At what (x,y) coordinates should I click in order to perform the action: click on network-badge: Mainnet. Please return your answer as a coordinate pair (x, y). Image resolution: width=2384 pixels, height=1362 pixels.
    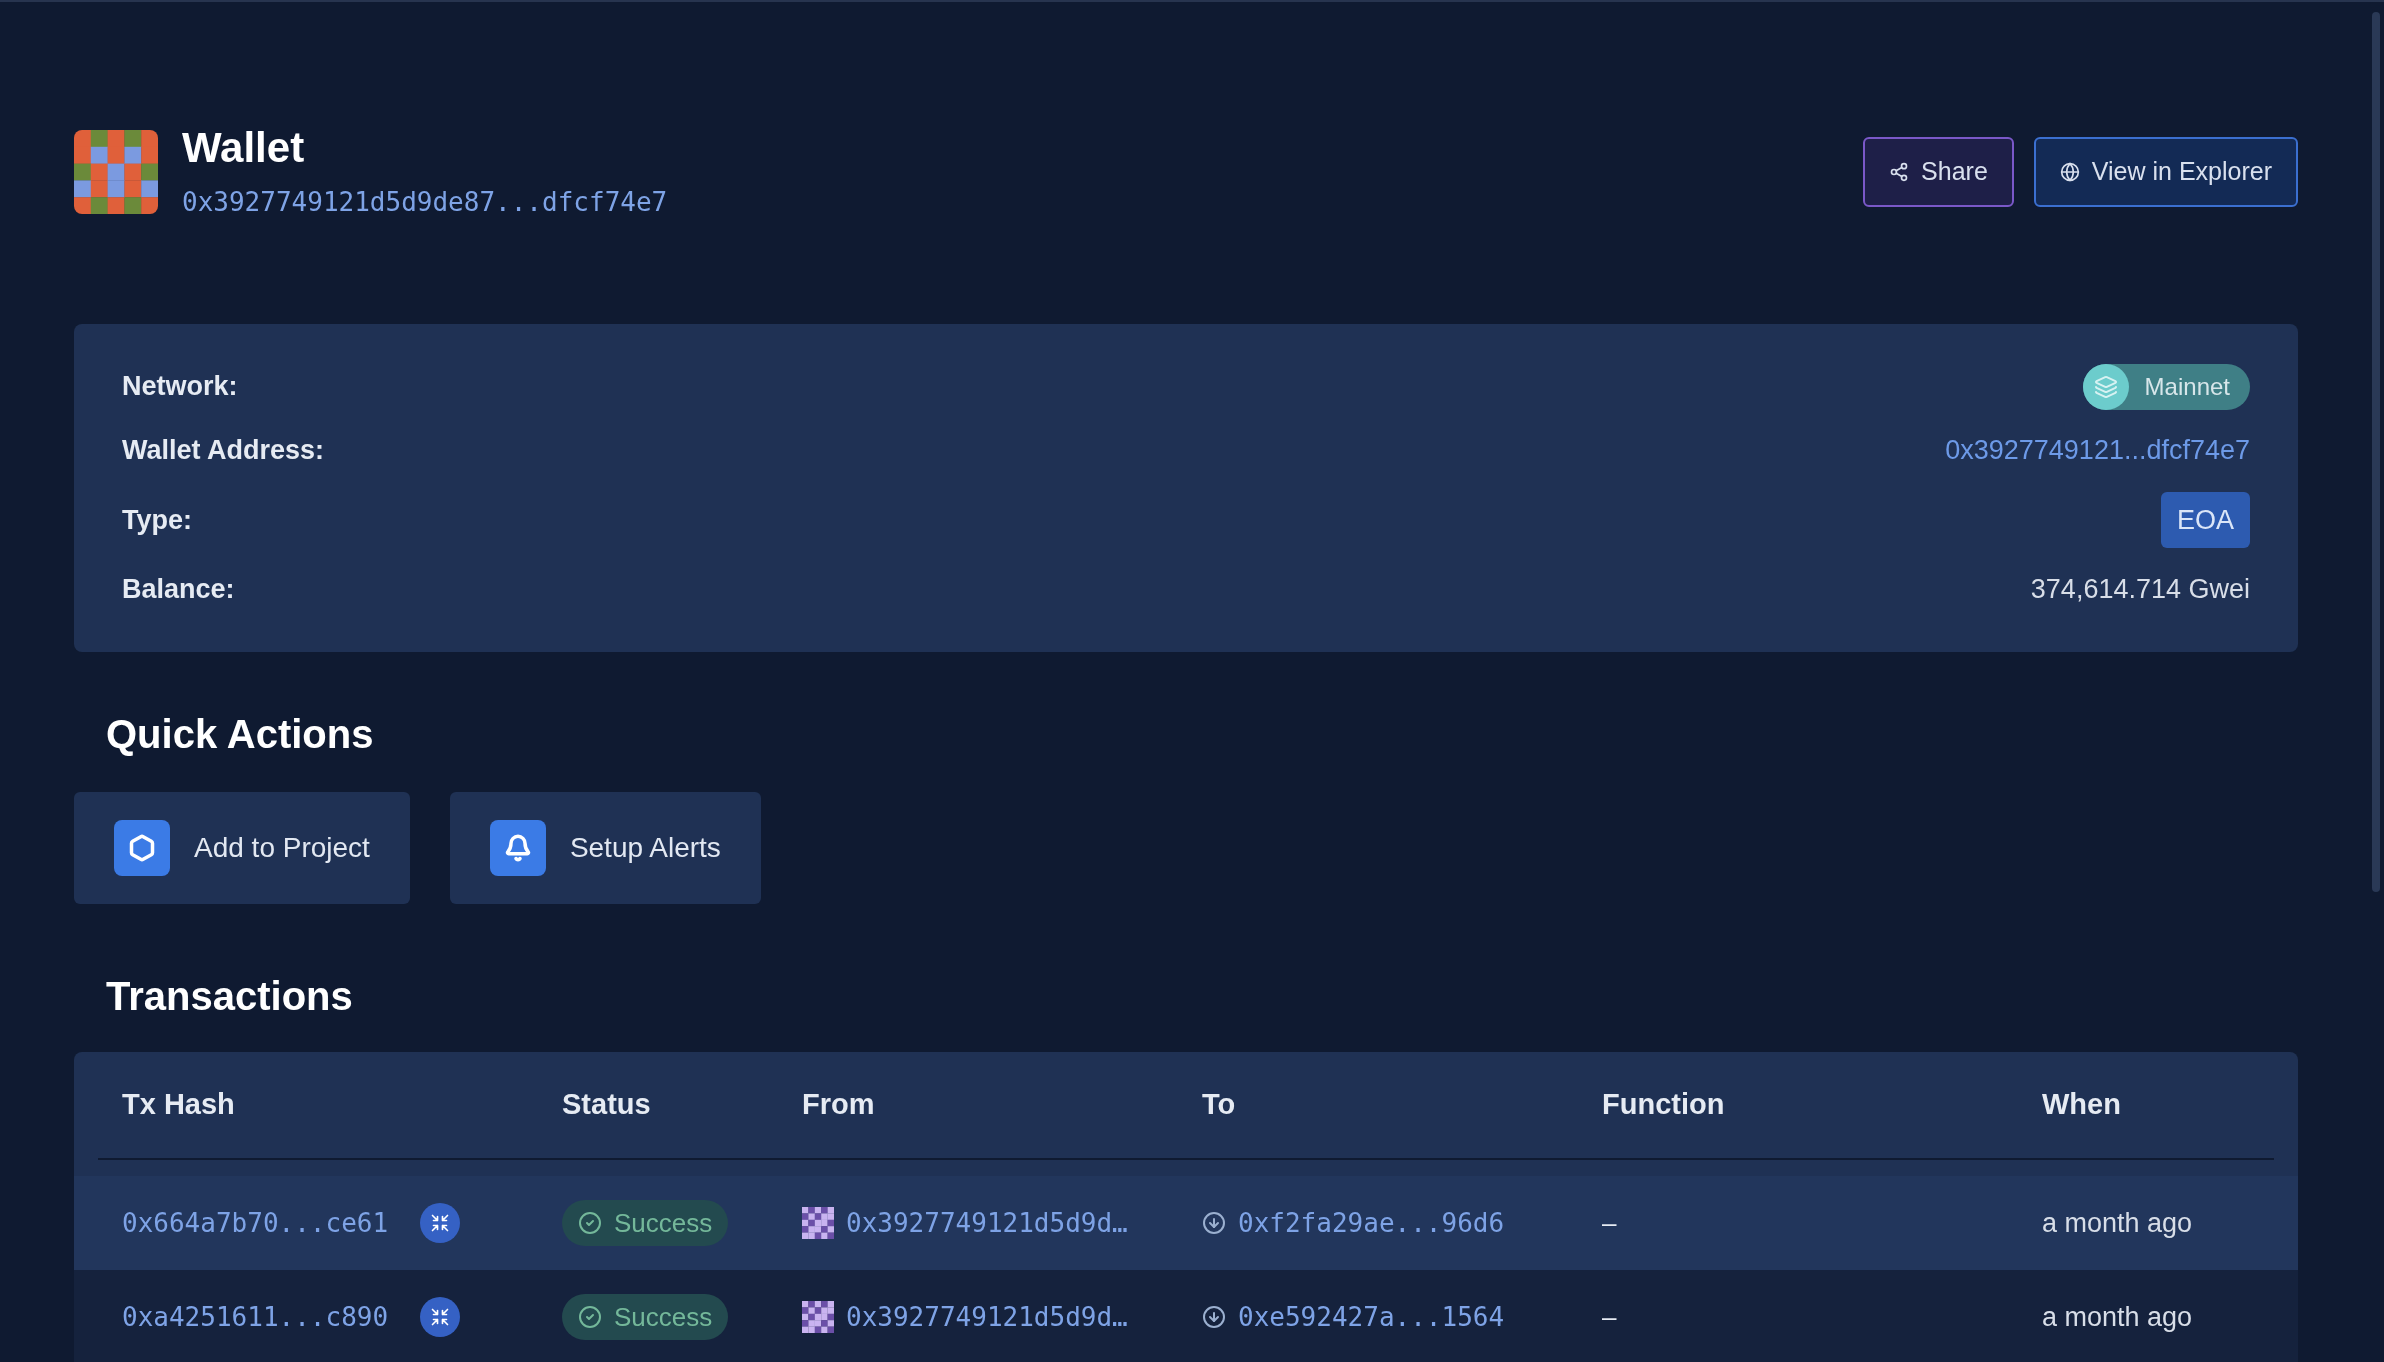
    Looking at the image, I should click on (2166, 386).